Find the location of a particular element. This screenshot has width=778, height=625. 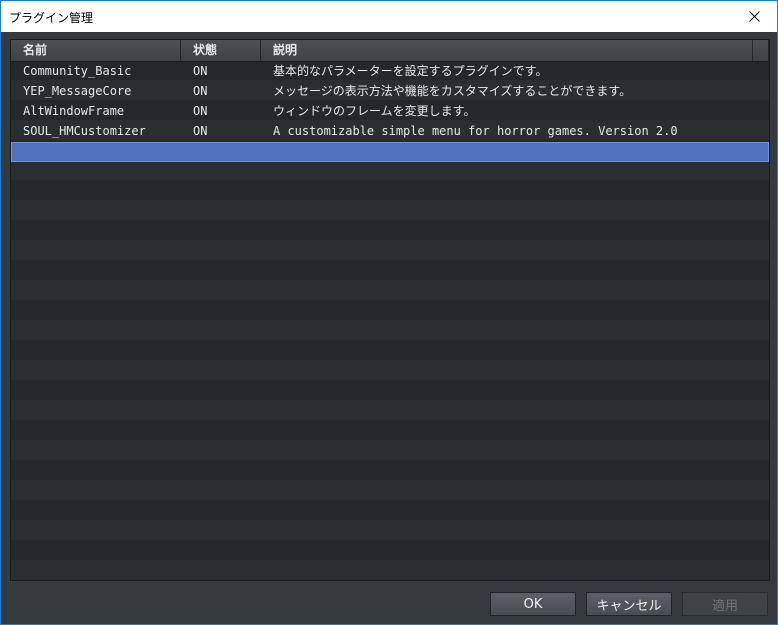

apply-button: 適用 is located at coordinates (725, 604).